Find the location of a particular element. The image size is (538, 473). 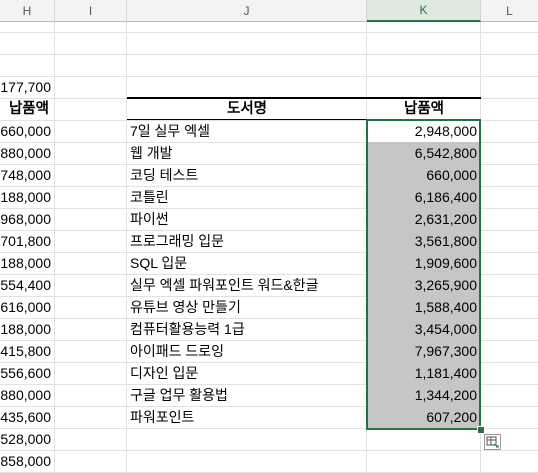

cell-h-value: 748,000 is located at coordinates (27, 175).